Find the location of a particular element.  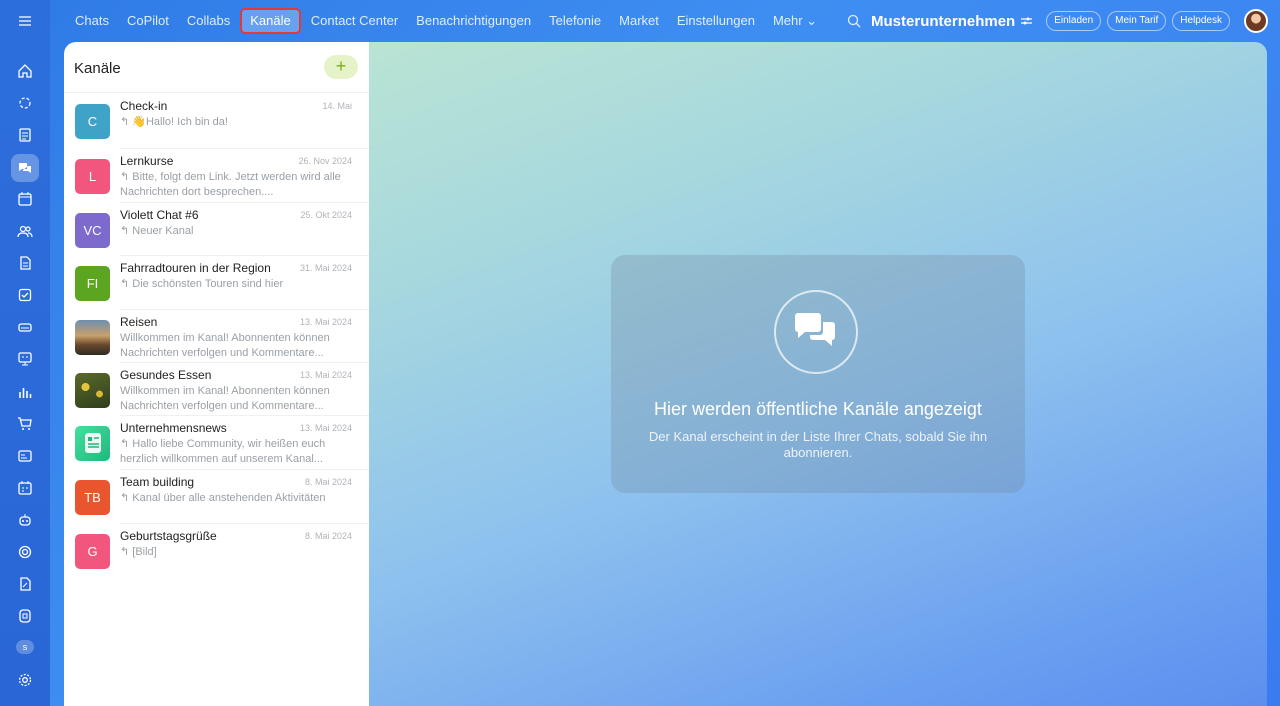

channel-last-message: ↰ Die schönsten Touren sind hier is located at coordinates (202, 284).